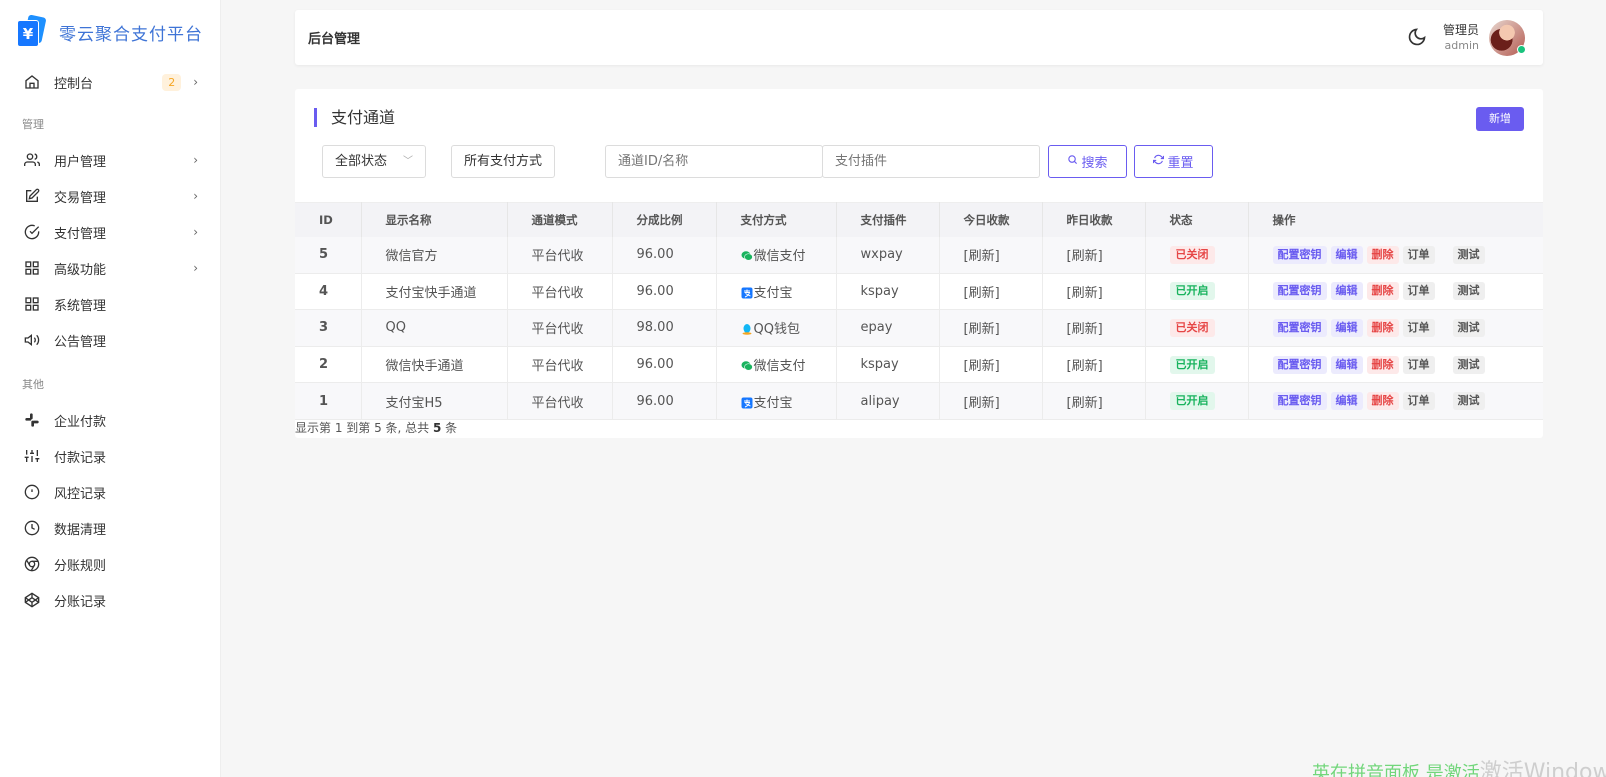  I want to click on watermark-green-text: 英在拼音面板 是激活, so click(1396, 770).